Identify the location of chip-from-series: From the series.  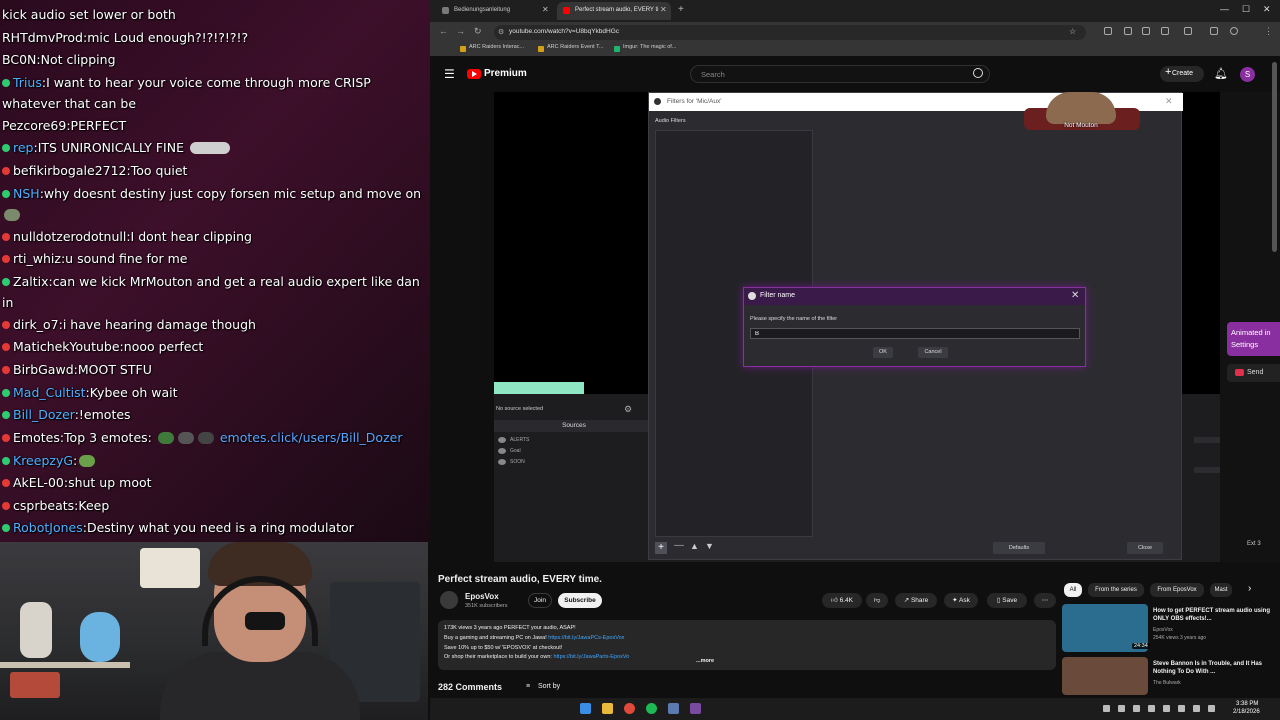
(1116, 590).